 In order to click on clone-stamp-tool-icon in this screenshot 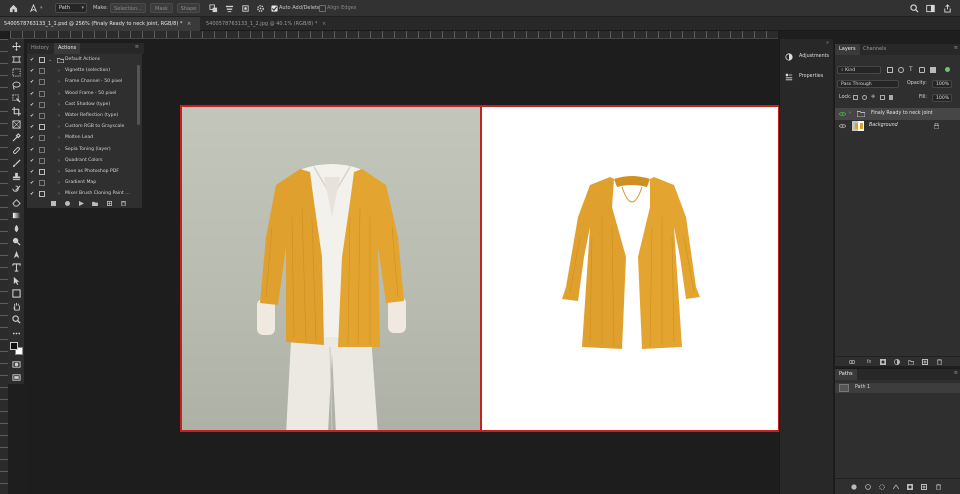, I will do `click(16, 176)`.